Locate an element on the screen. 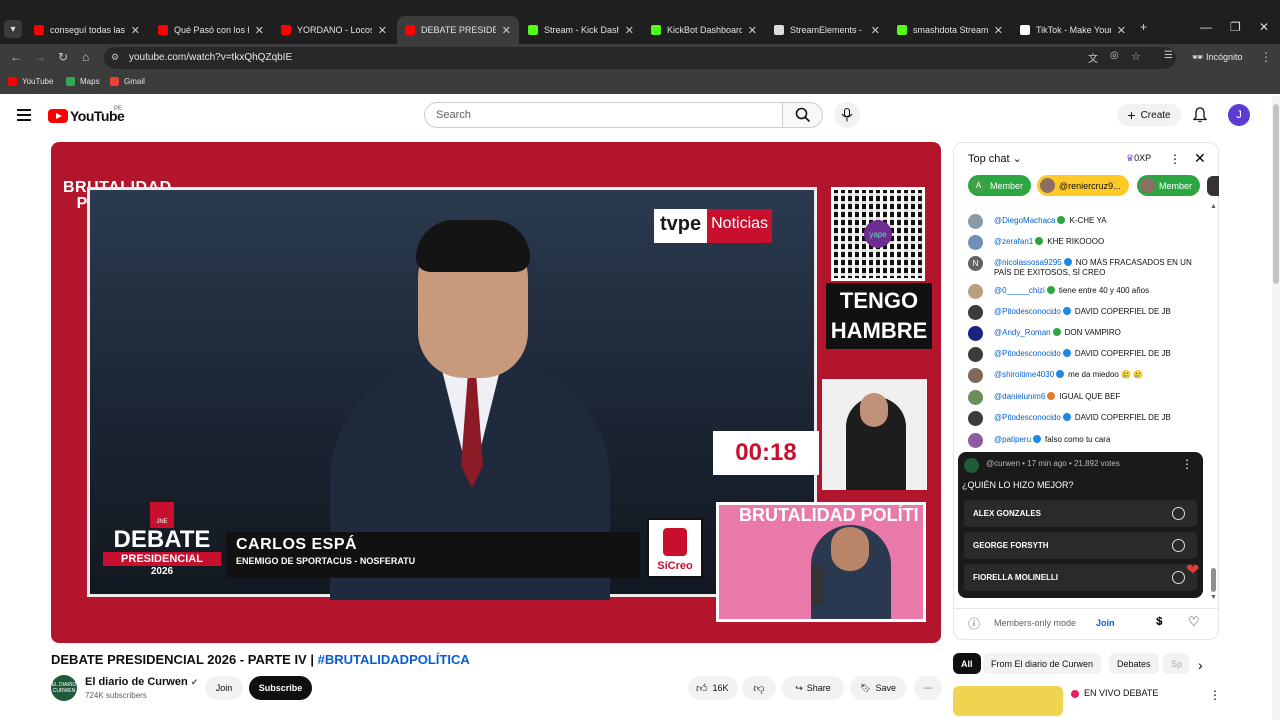  browser-tab: YORDANO - Locos de ✕ is located at coordinates (334, 30).